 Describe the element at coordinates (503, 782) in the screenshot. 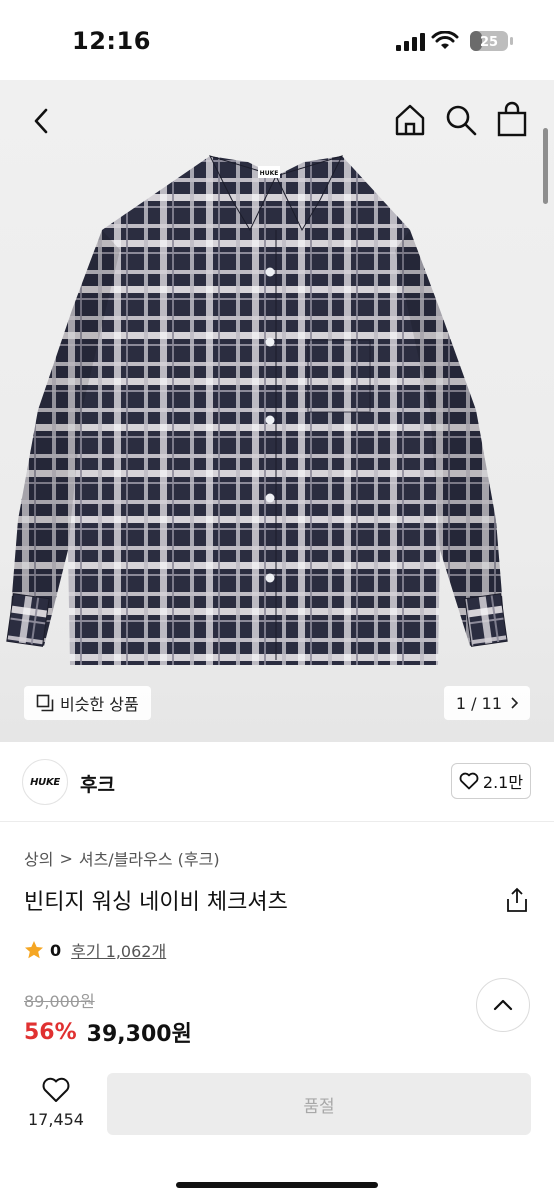

I see `brand-like-count: 2.1만` at that location.